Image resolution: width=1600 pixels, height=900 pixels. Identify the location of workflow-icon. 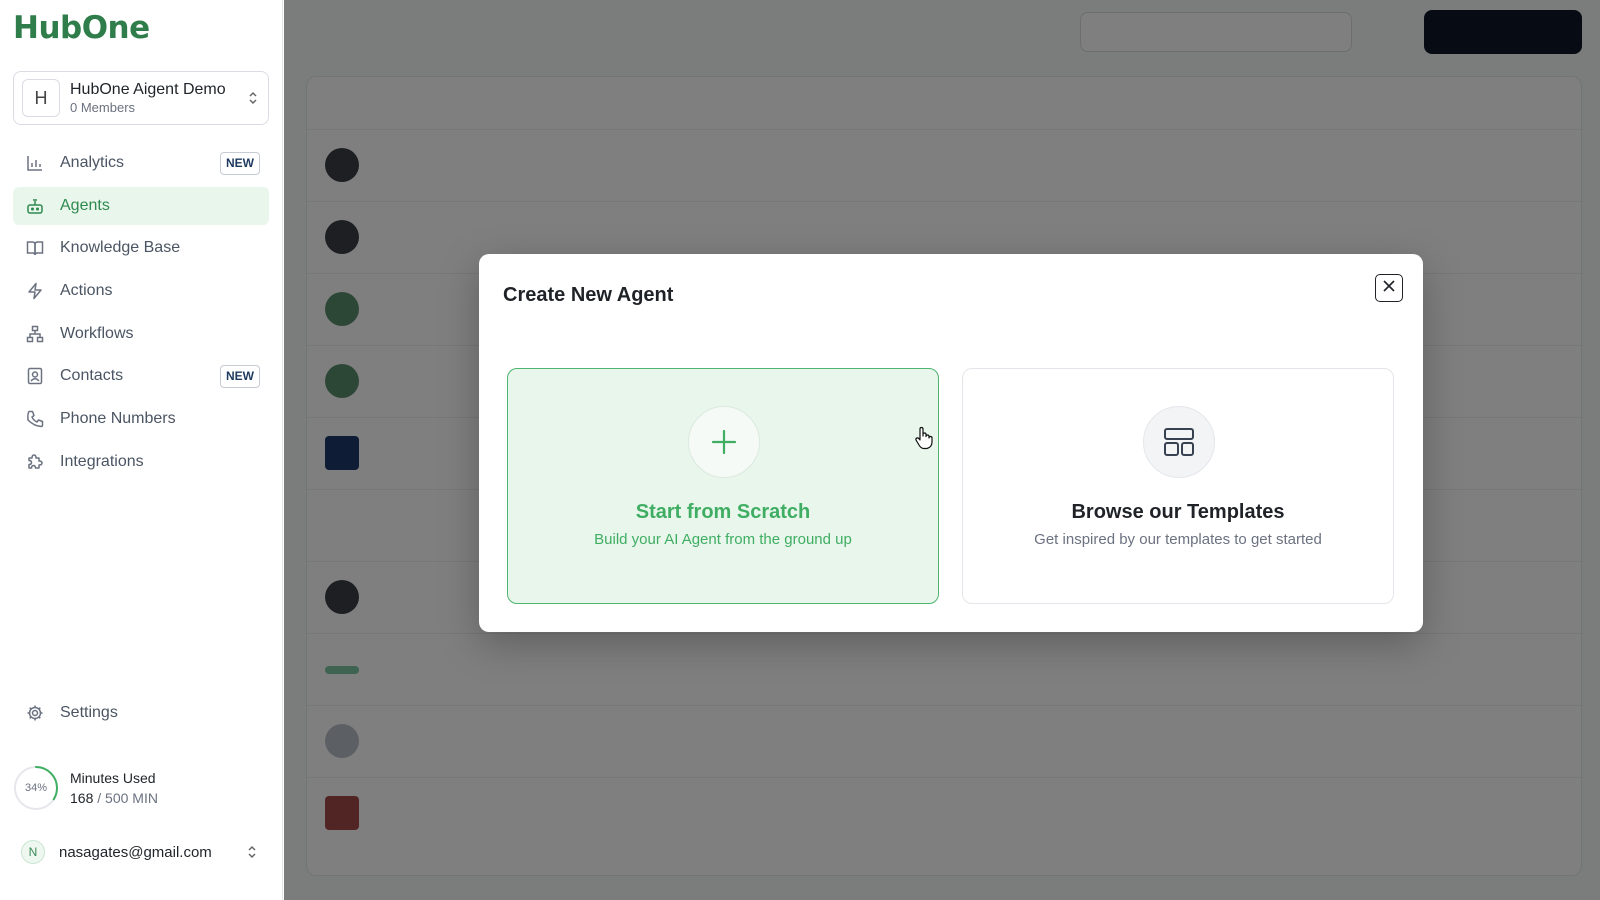
(35, 334).